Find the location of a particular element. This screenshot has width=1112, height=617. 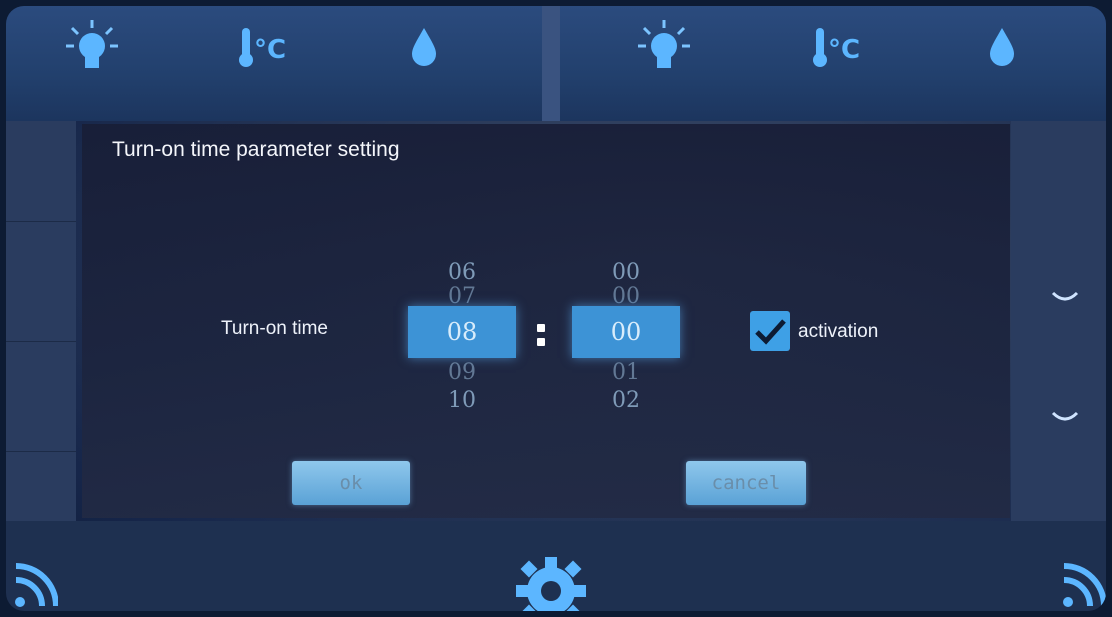

hour-option: 06 is located at coordinates (462, 272).